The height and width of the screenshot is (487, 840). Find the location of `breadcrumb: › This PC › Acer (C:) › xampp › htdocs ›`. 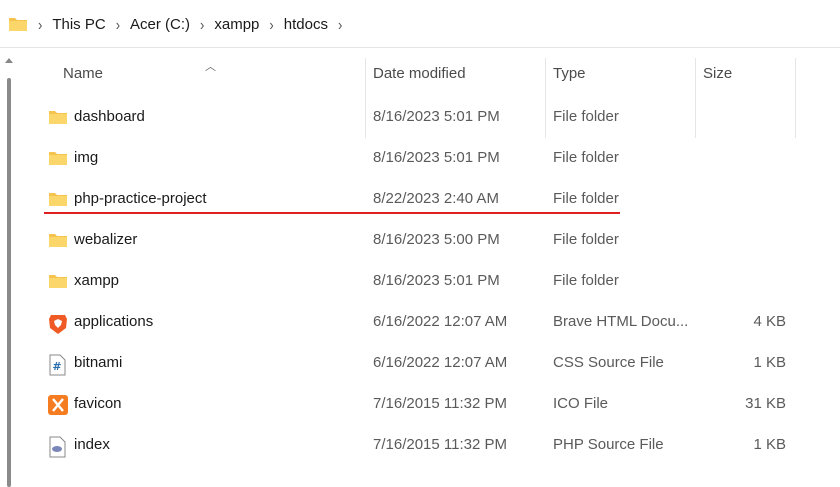

breadcrumb: › This PC › Acer (C:) › xampp › htdocs › is located at coordinates (180, 24).